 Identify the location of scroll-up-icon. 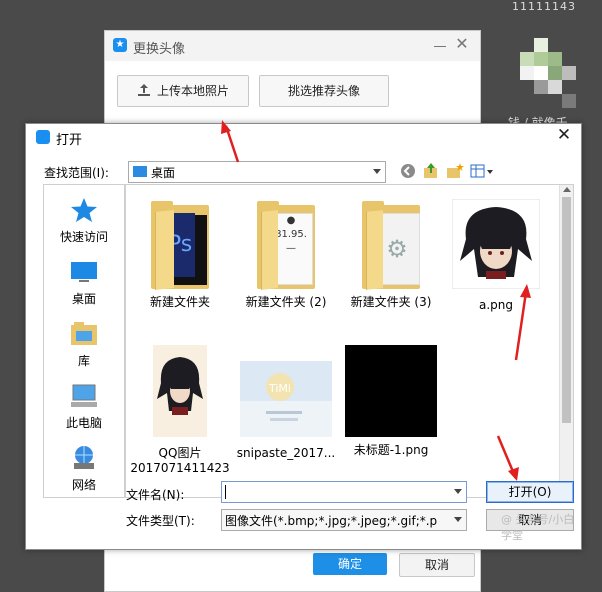
(567, 189).